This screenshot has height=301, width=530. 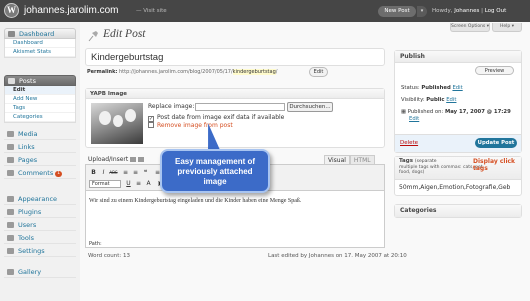 What do you see at coordinates (148, 183) in the screenshot?
I see `text-color-button: A` at bounding box center [148, 183].